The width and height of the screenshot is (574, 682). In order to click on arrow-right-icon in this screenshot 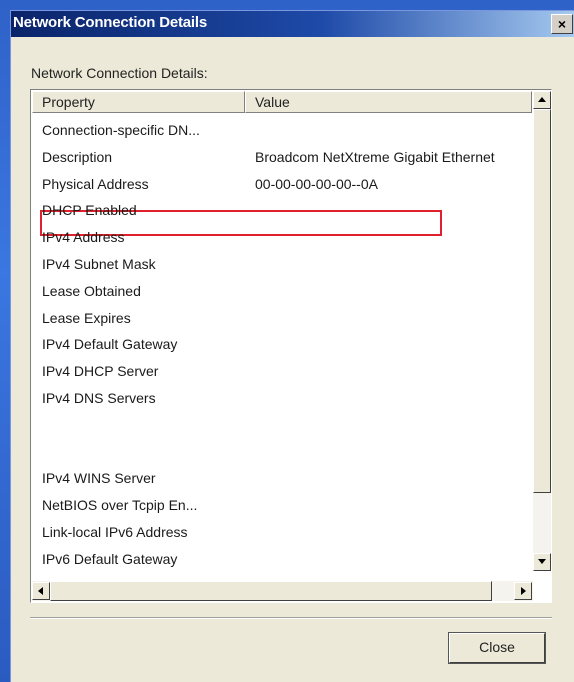, I will do `click(523, 591)`.